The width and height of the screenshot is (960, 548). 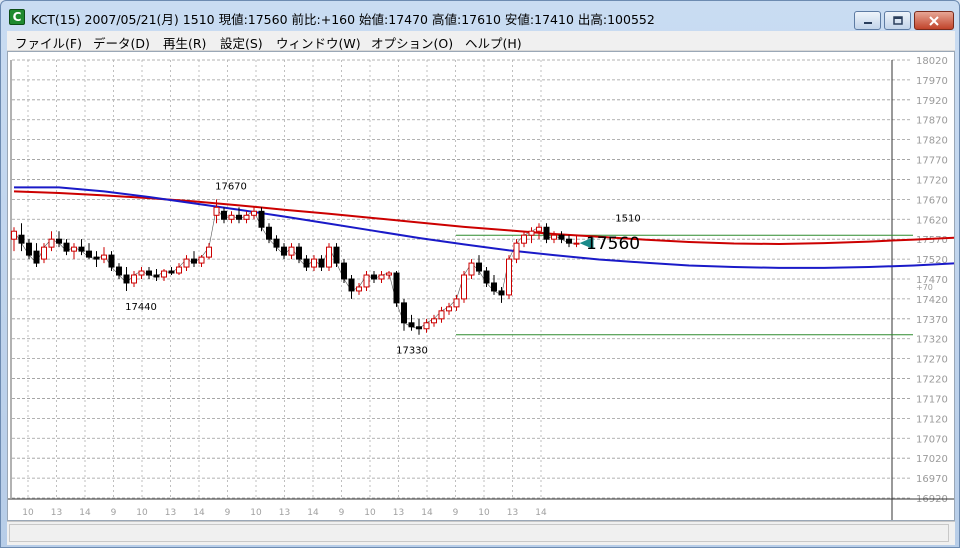 I want to click on y-tick-label: 17020, so click(x=932, y=459).